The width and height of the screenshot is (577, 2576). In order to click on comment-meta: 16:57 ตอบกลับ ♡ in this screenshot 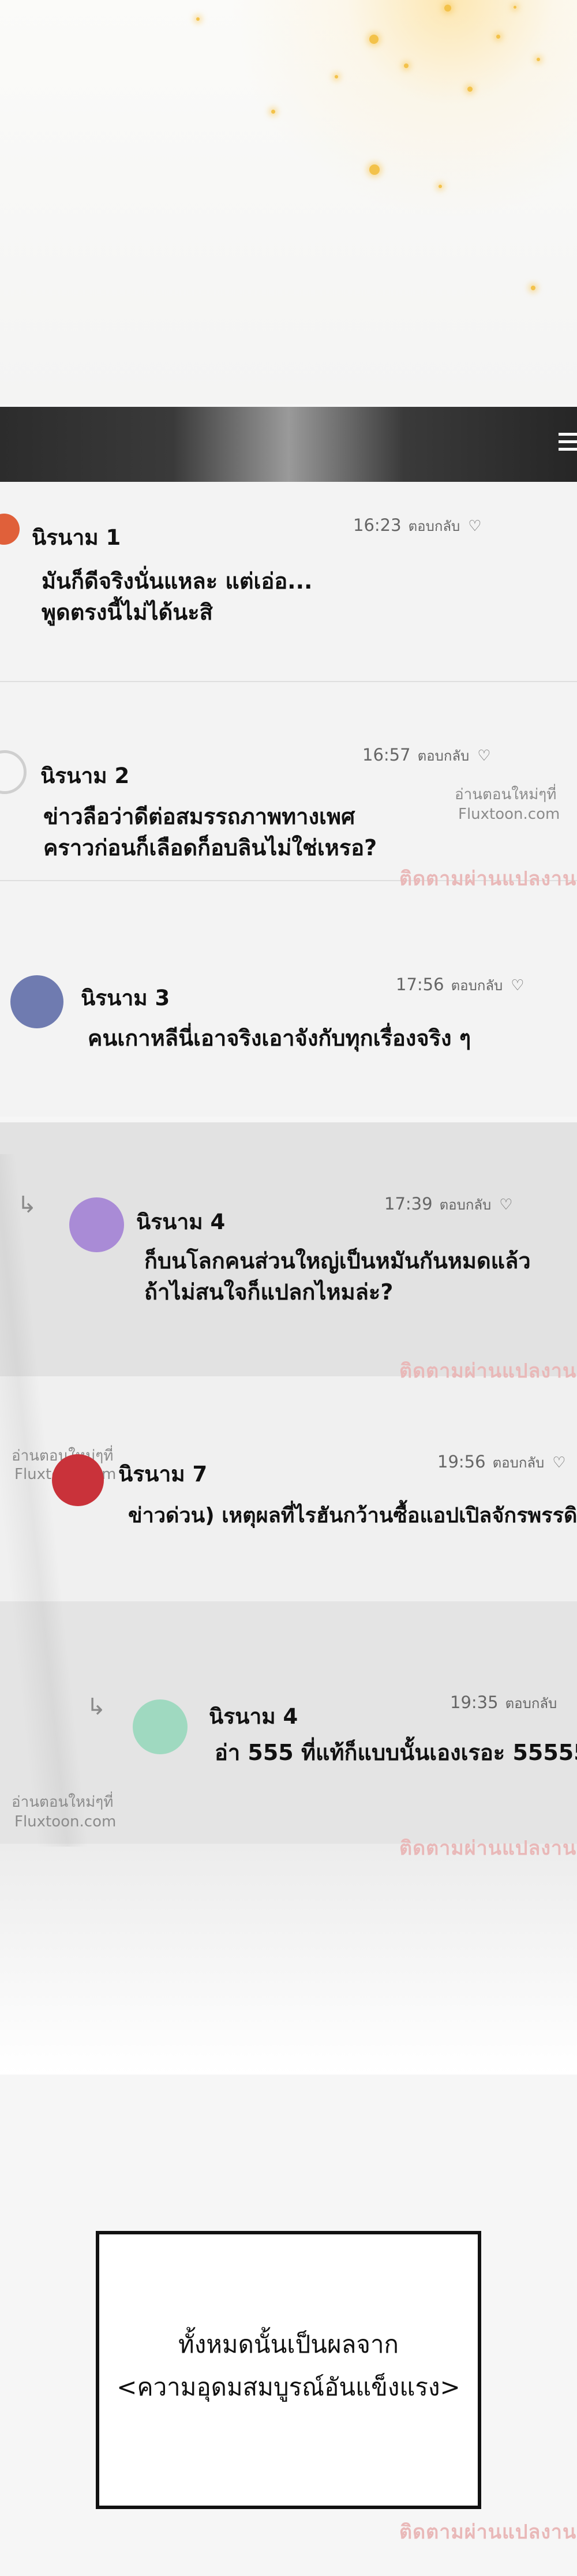, I will do `click(426, 755)`.